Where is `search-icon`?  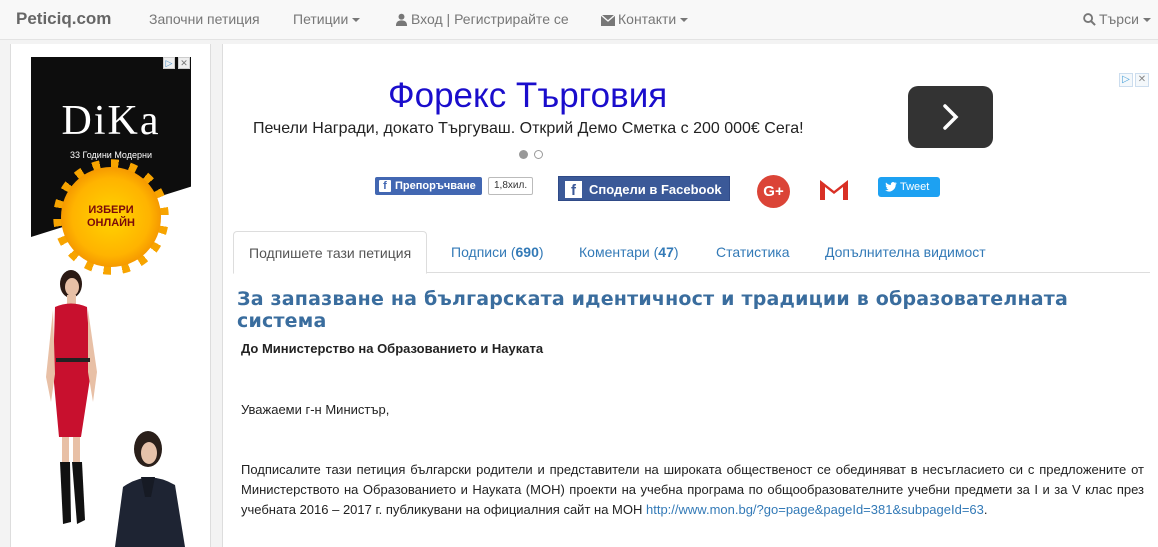
search-icon is located at coordinates (1089, 19).